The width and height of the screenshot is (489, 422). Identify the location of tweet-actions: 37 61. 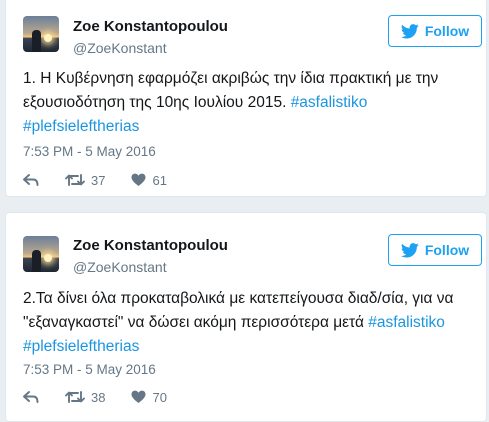
(108, 180).